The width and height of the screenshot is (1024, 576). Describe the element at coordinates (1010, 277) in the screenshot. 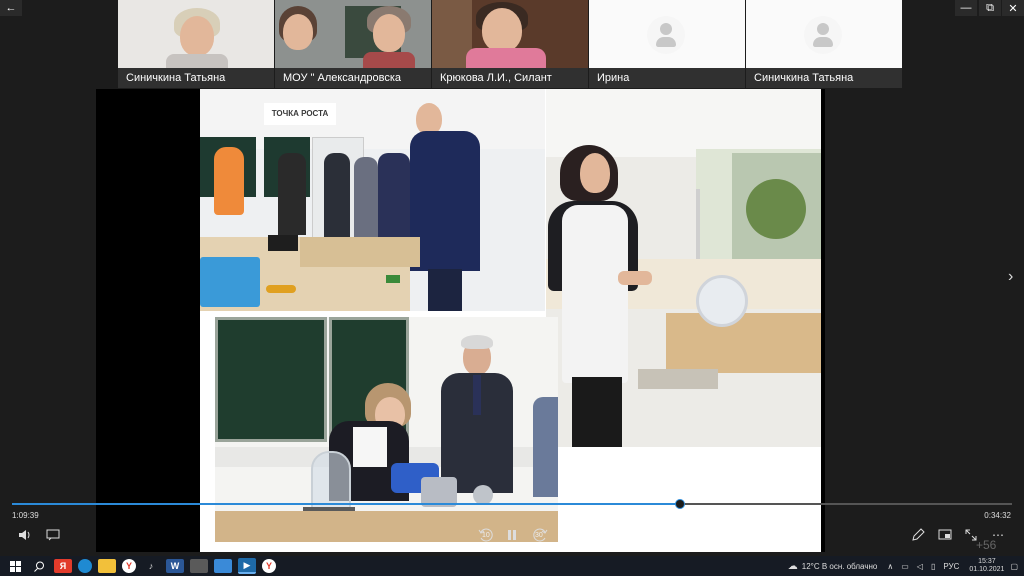

I see `next-slide-chevron-icon: ›` at that location.